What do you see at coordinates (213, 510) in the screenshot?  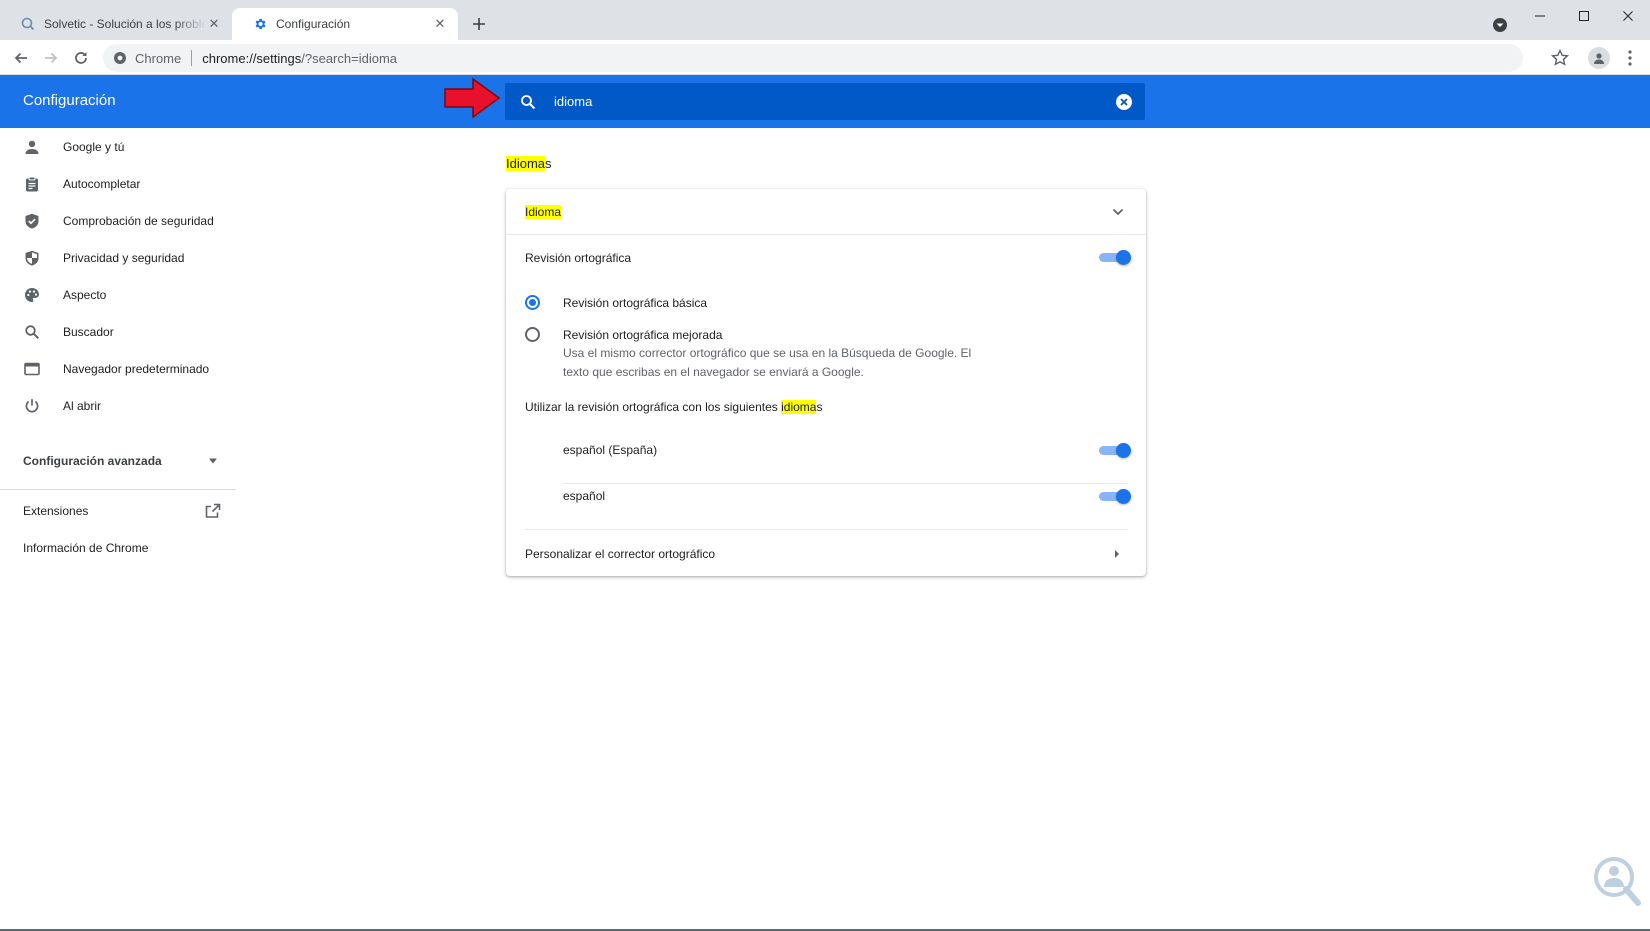 I see `open-in-new-icon` at bounding box center [213, 510].